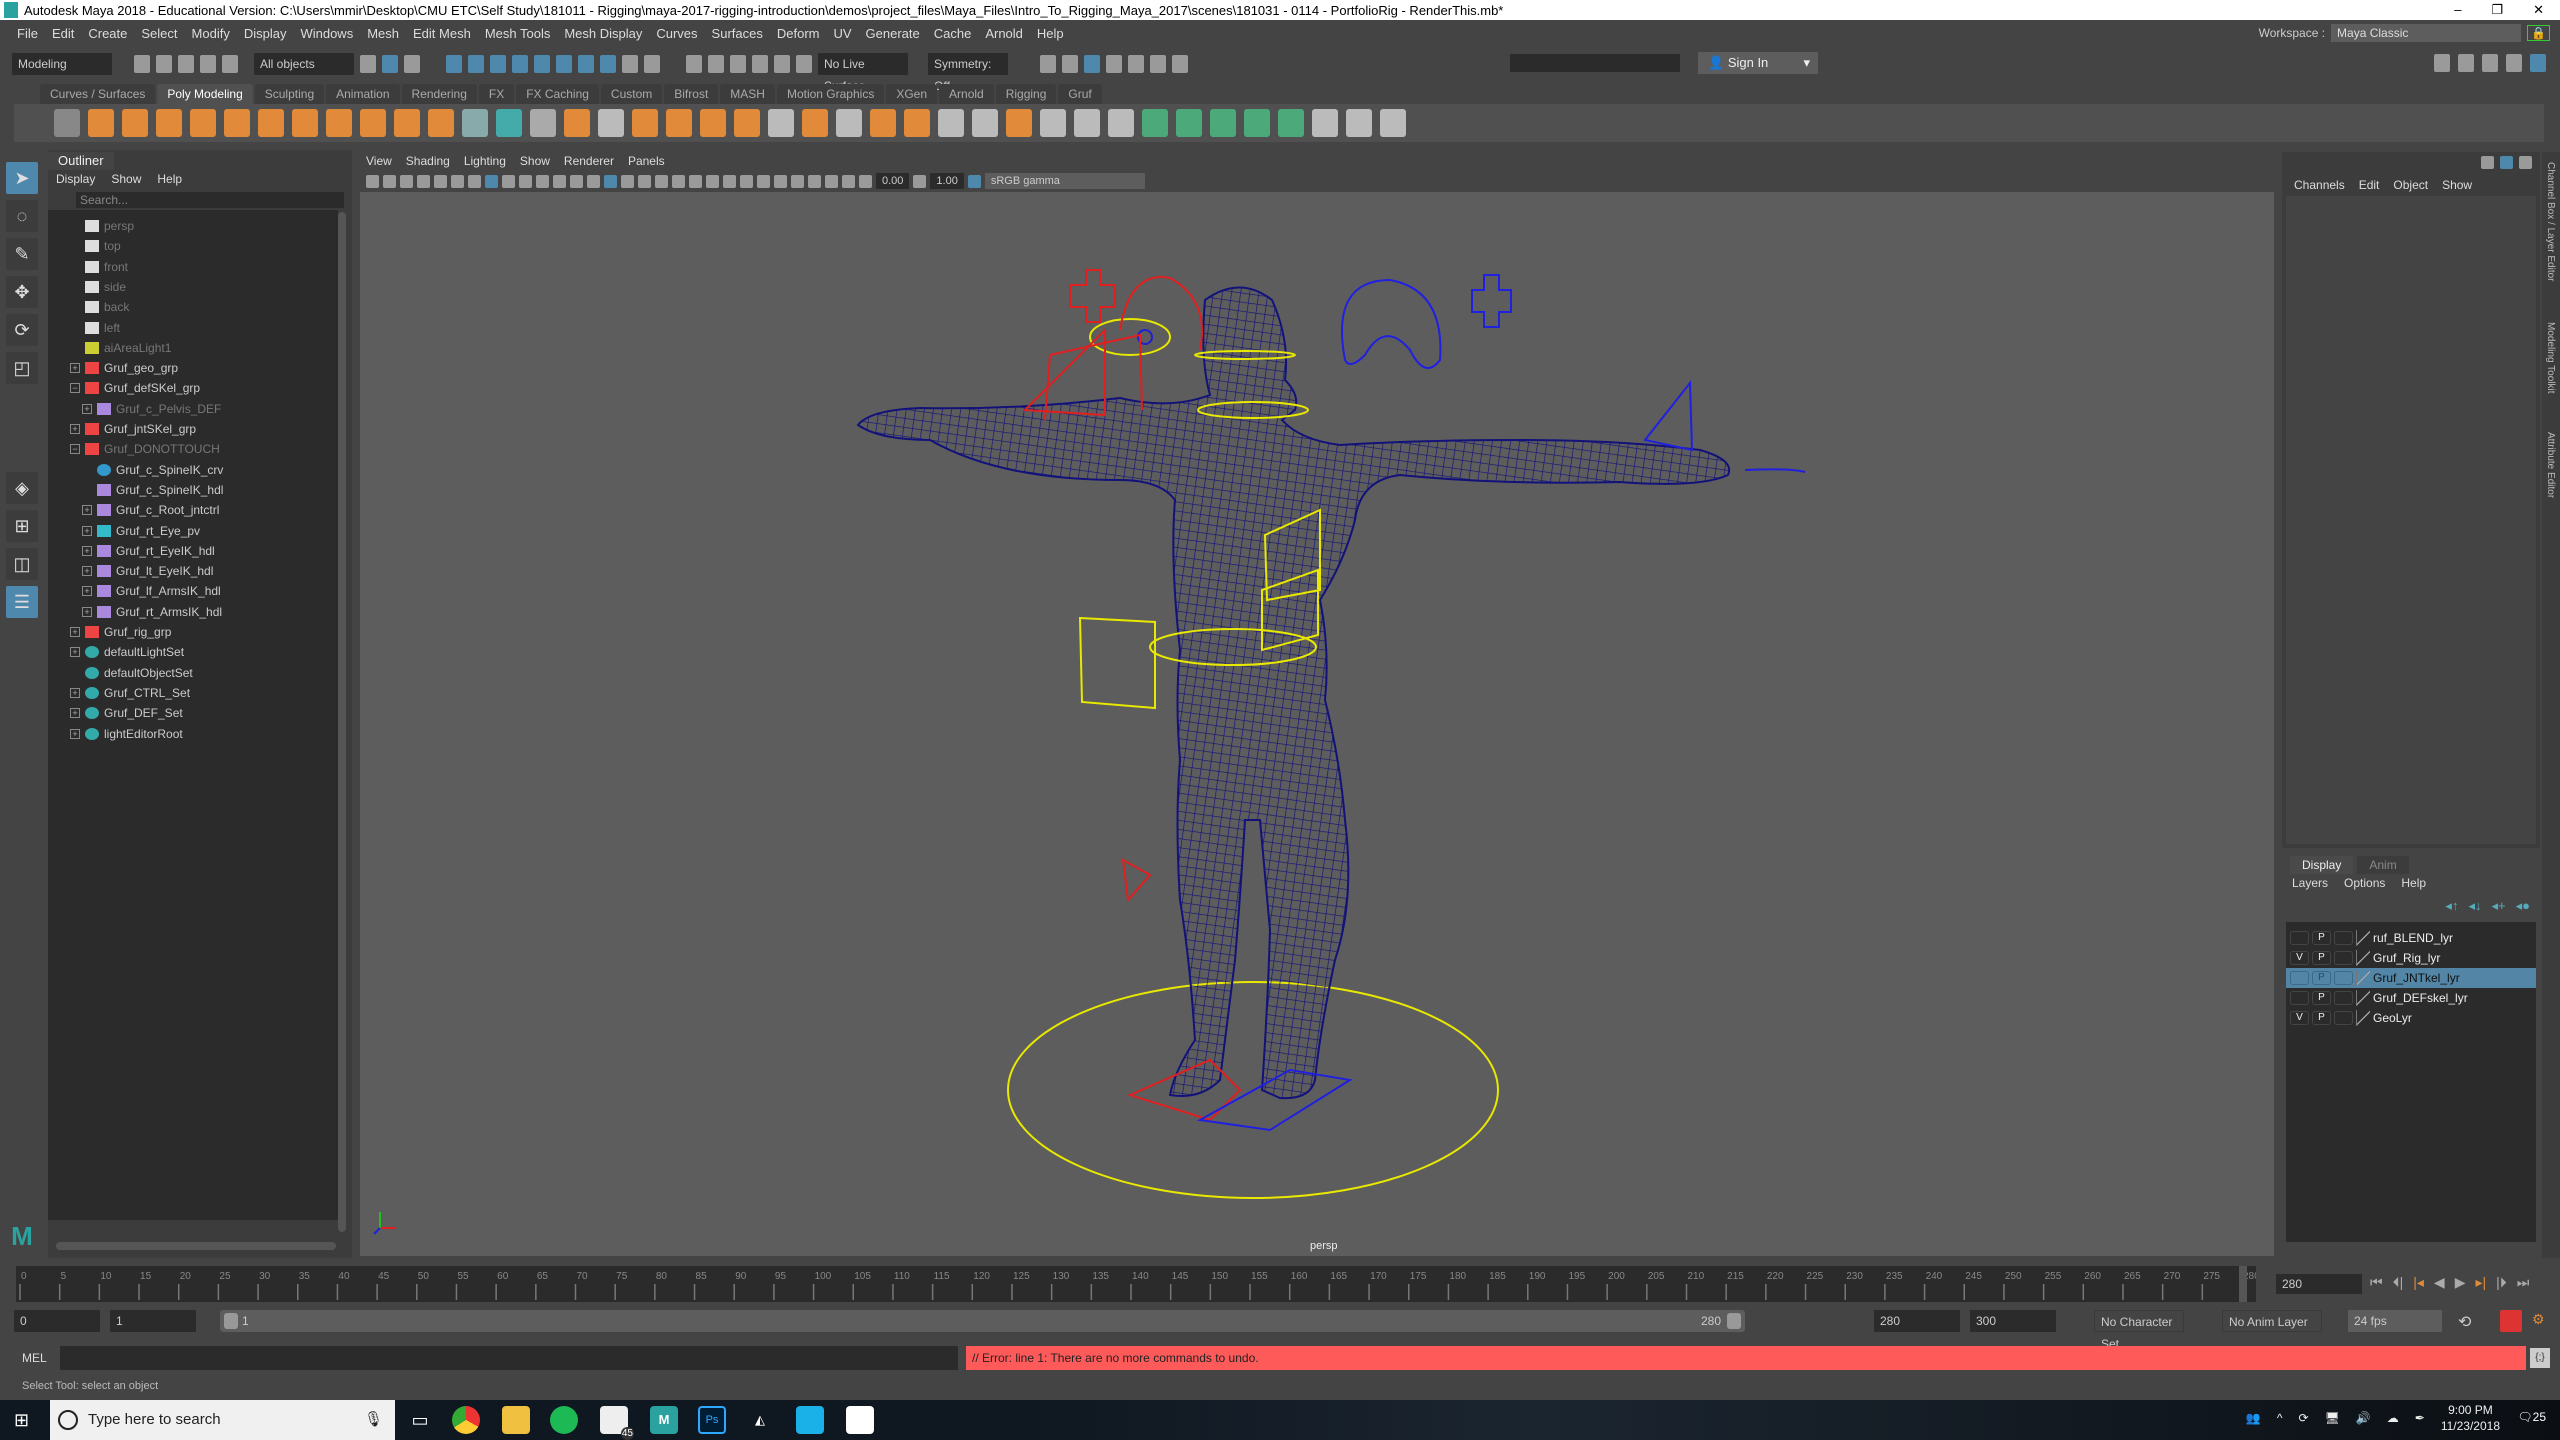  What do you see at coordinates (2550, 465) in the screenshot?
I see `side-tab-attribute-editor: Attribute Editor` at bounding box center [2550, 465].